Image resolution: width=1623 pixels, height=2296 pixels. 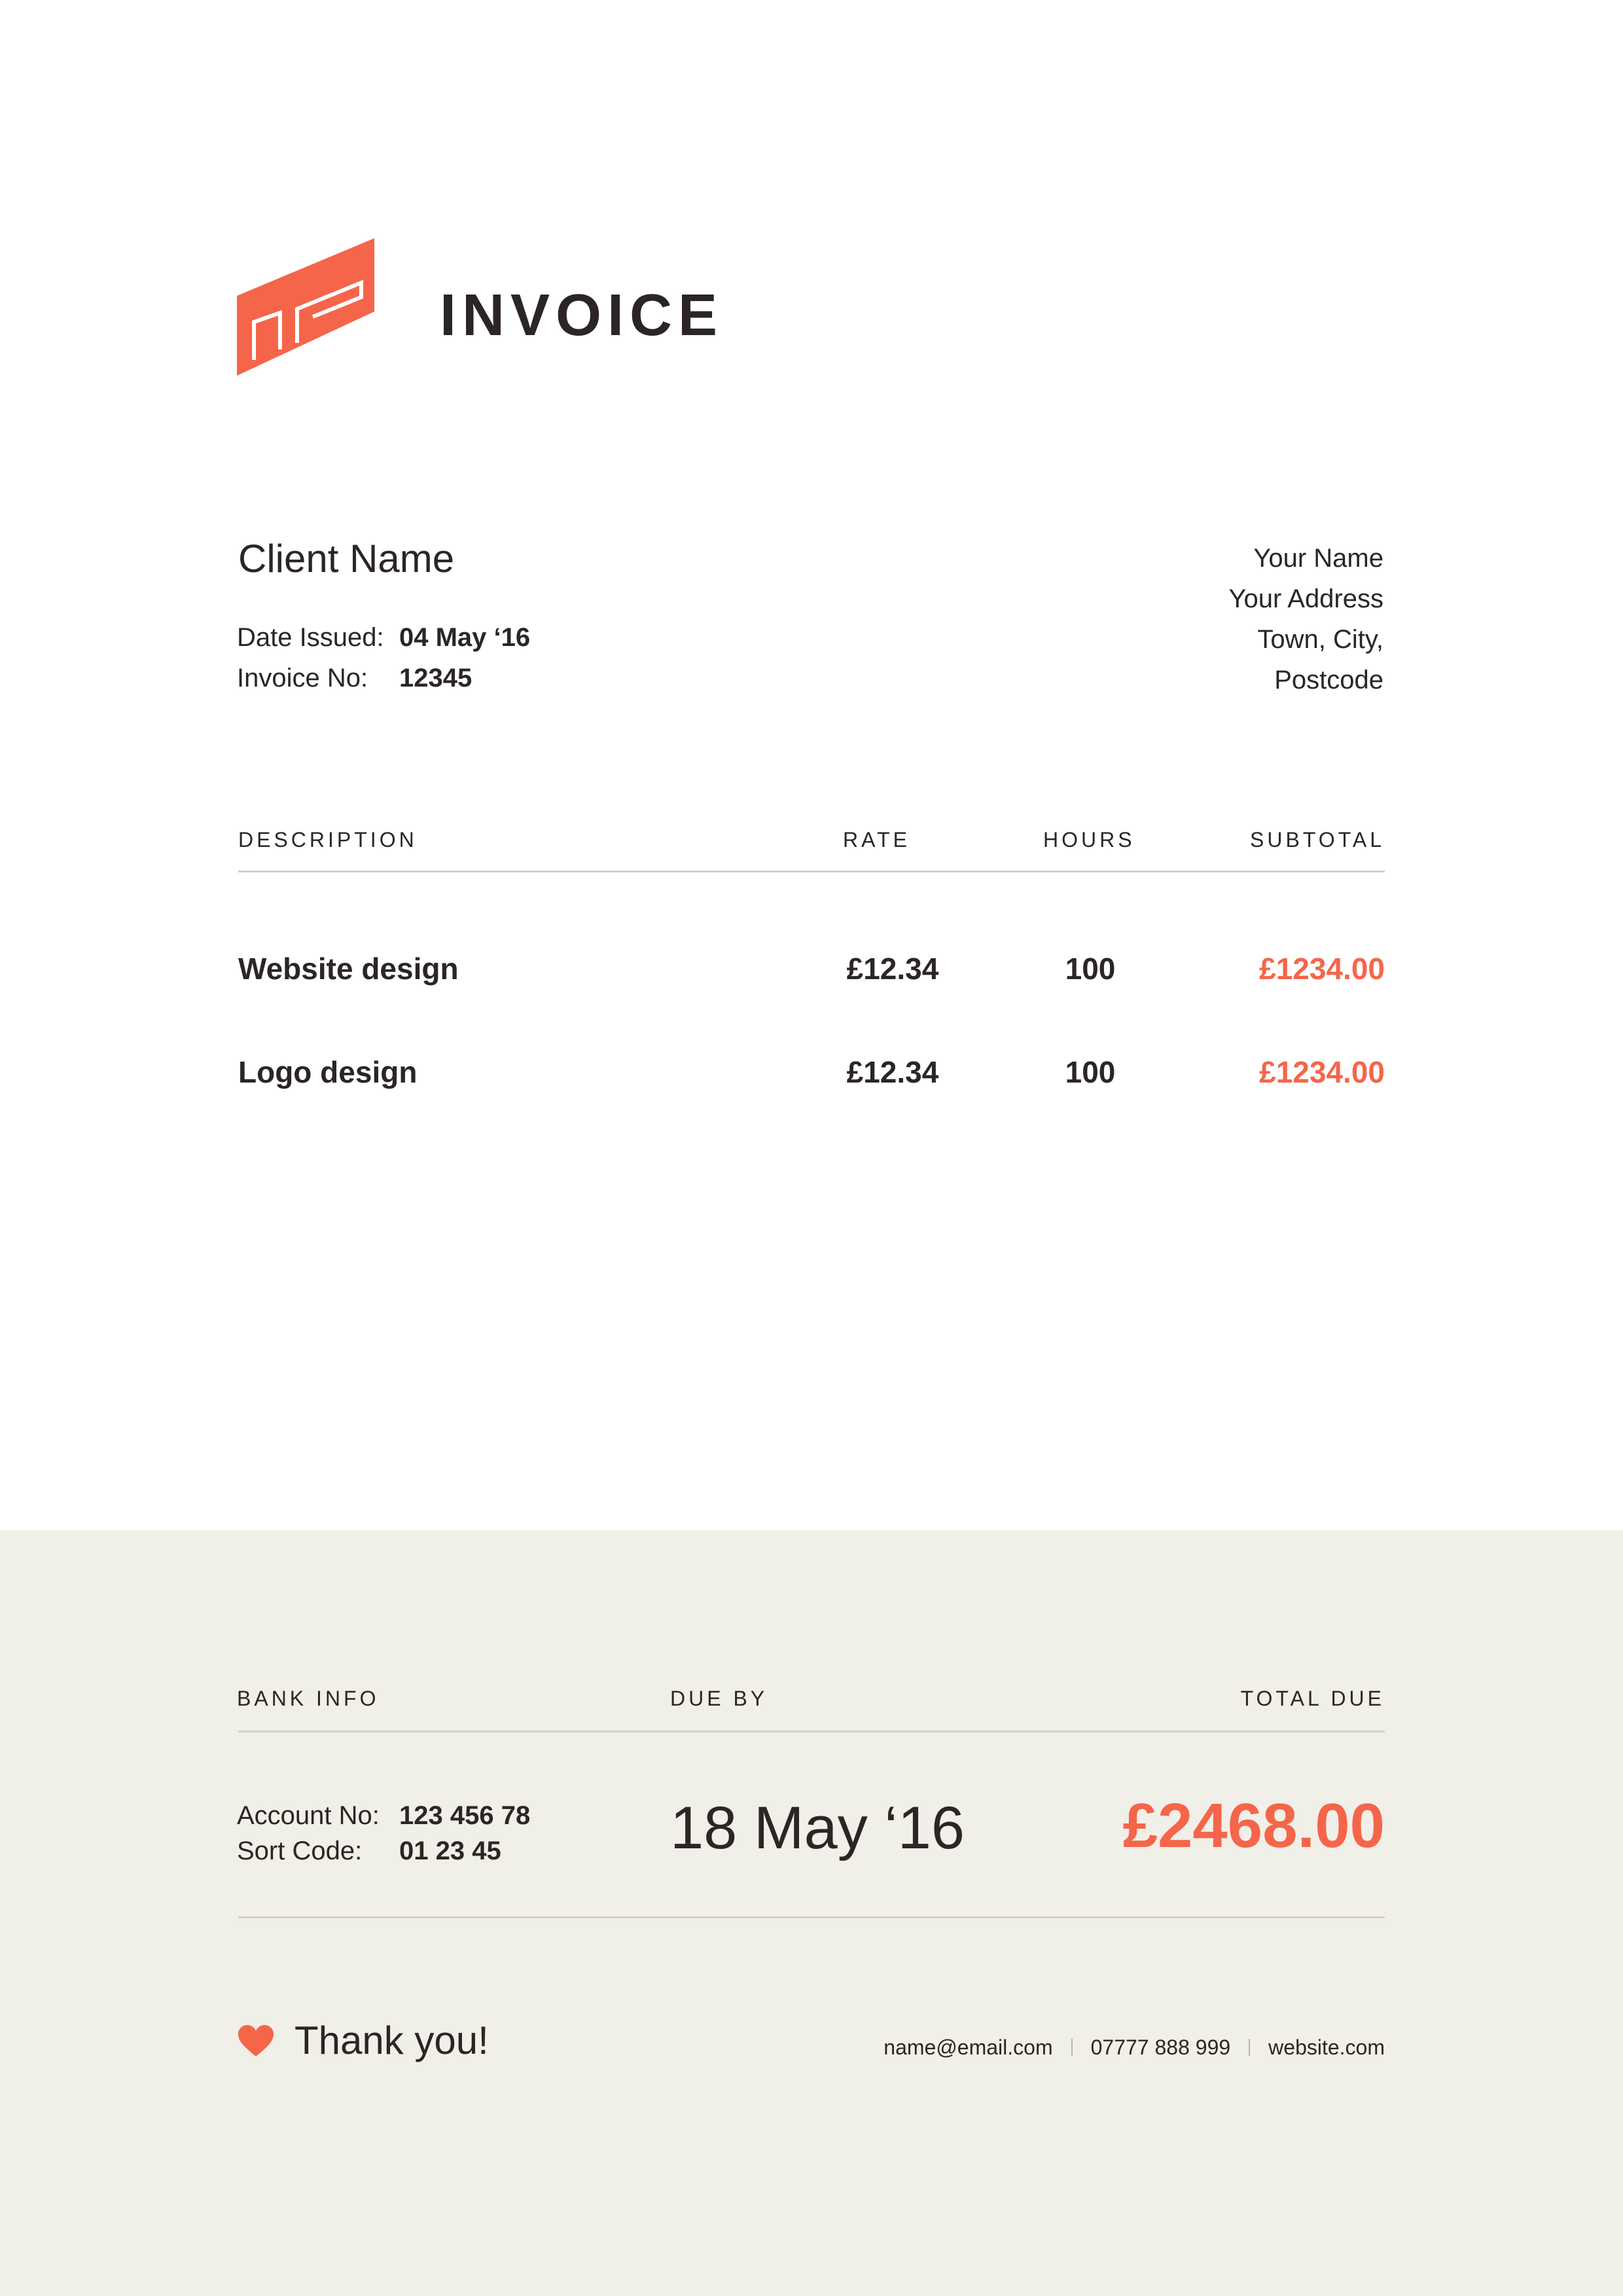 What do you see at coordinates (1318, 558) in the screenshot?
I see `sender-name: Your Name` at bounding box center [1318, 558].